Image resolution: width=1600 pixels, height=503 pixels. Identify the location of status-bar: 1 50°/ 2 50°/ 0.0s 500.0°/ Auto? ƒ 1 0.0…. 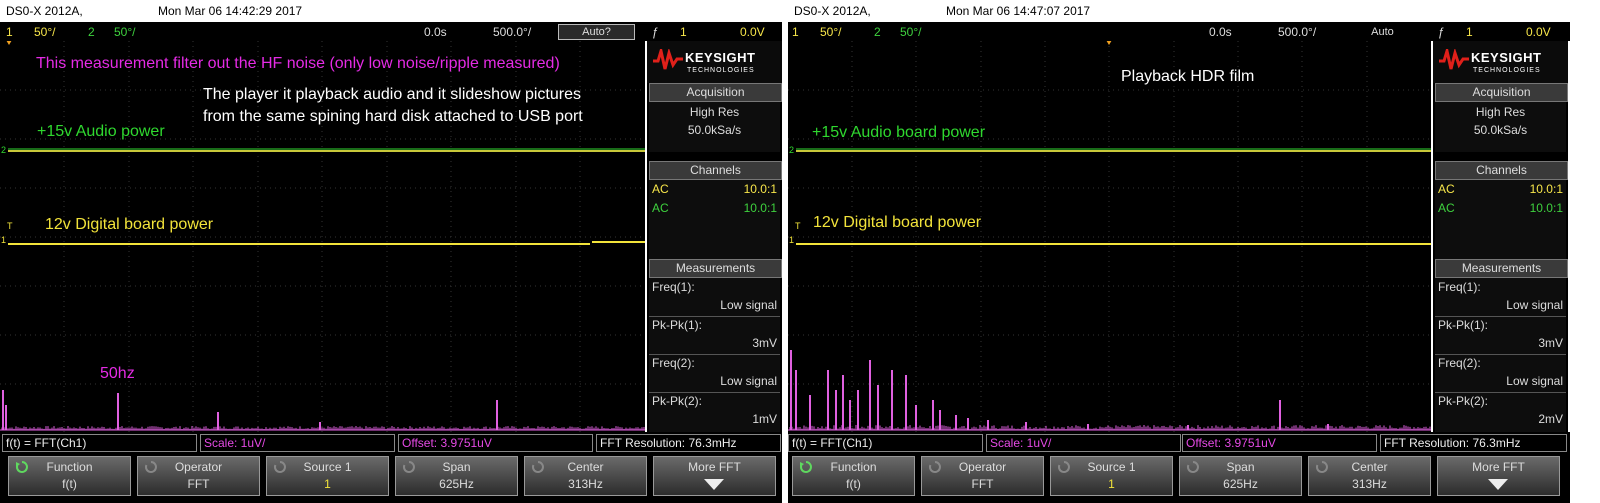
(391, 31).